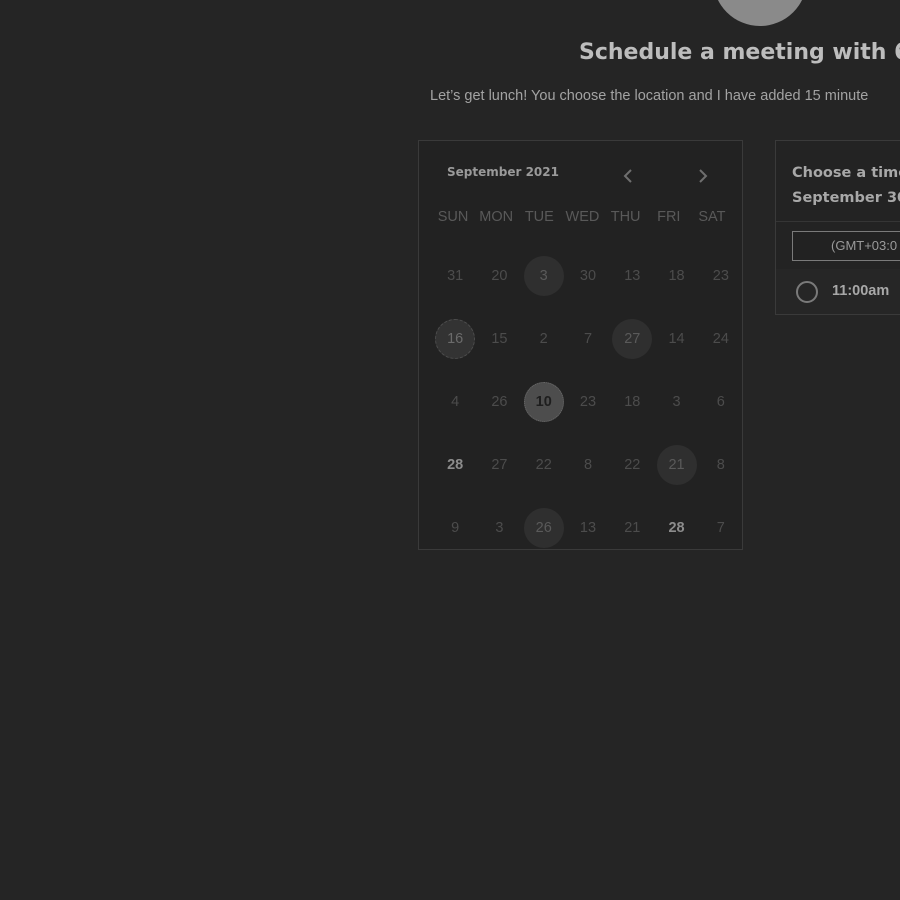 This screenshot has height=900, width=900. I want to click on calendar-day-selected: 10, so click(544, 401).